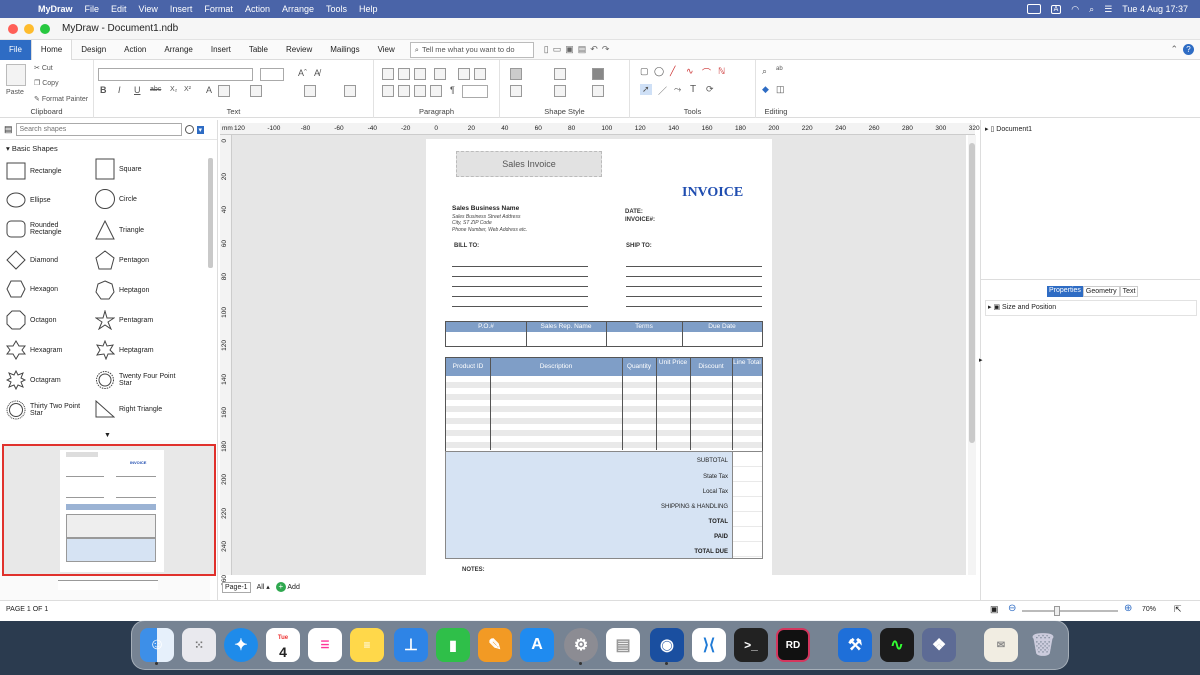  What do you see at coordinates (124, 320) in the screenshot?
I see `shape-pentagram: Pentagram` at bounding box center [124, 320].